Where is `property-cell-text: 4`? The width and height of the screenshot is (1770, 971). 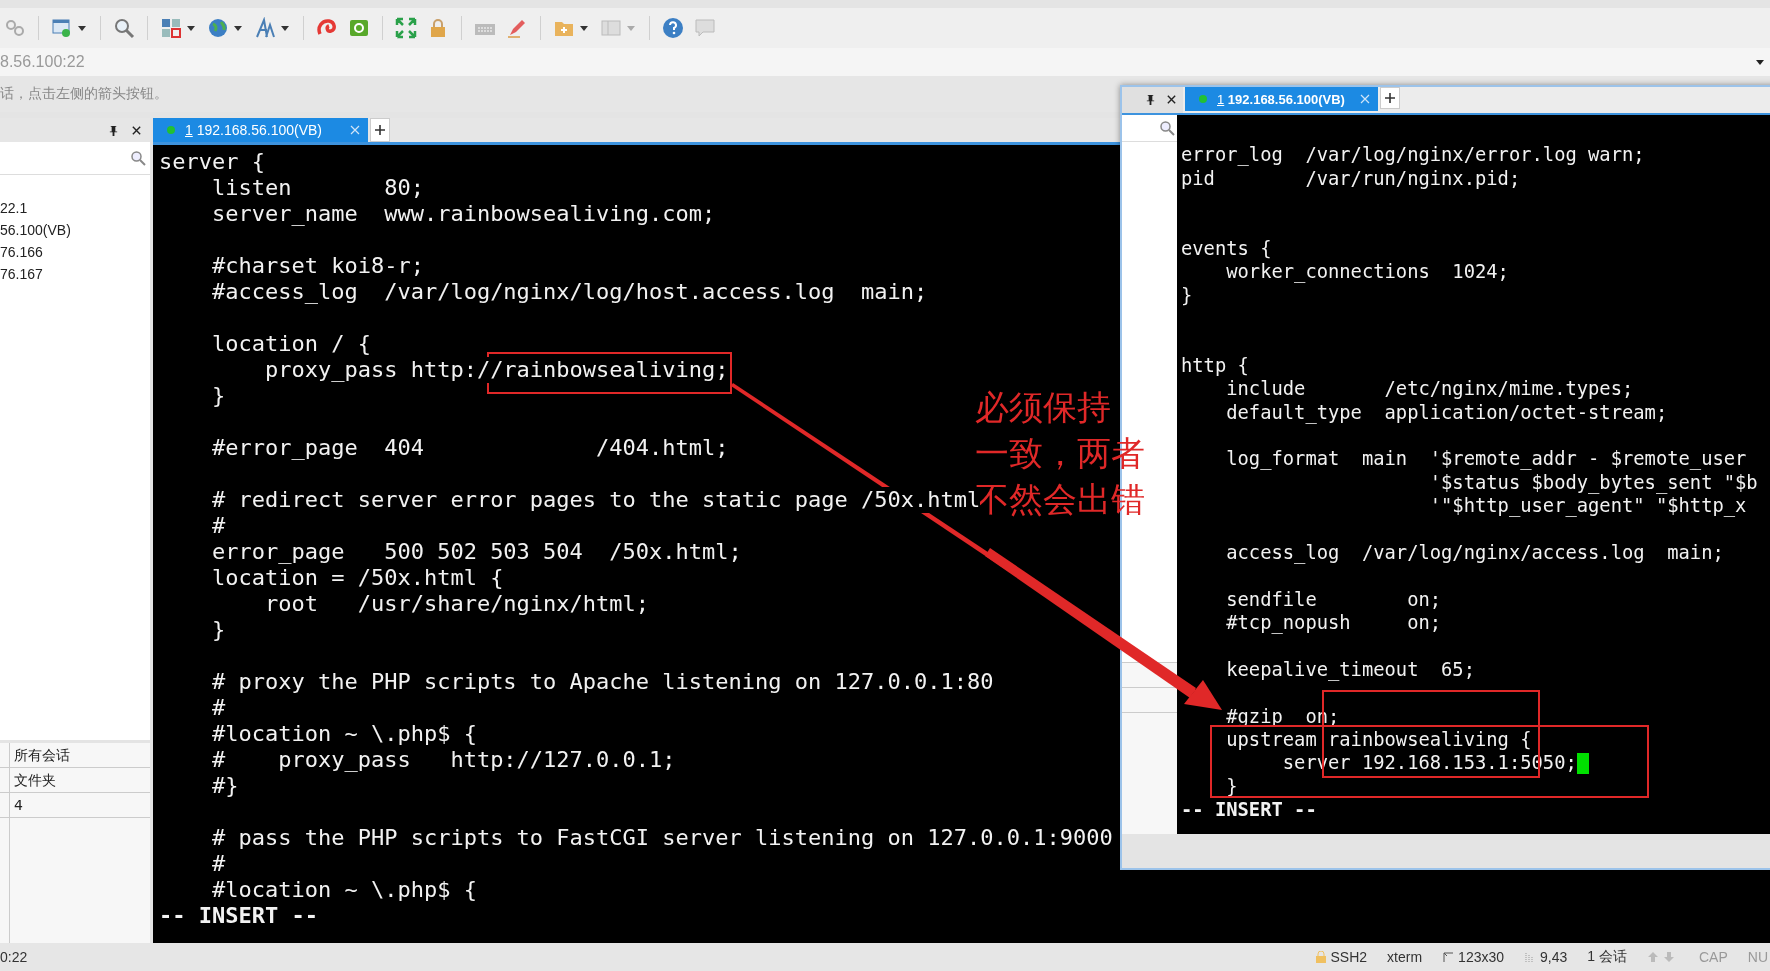 property-cell-text: 4 is located at coordinates (18, 805).